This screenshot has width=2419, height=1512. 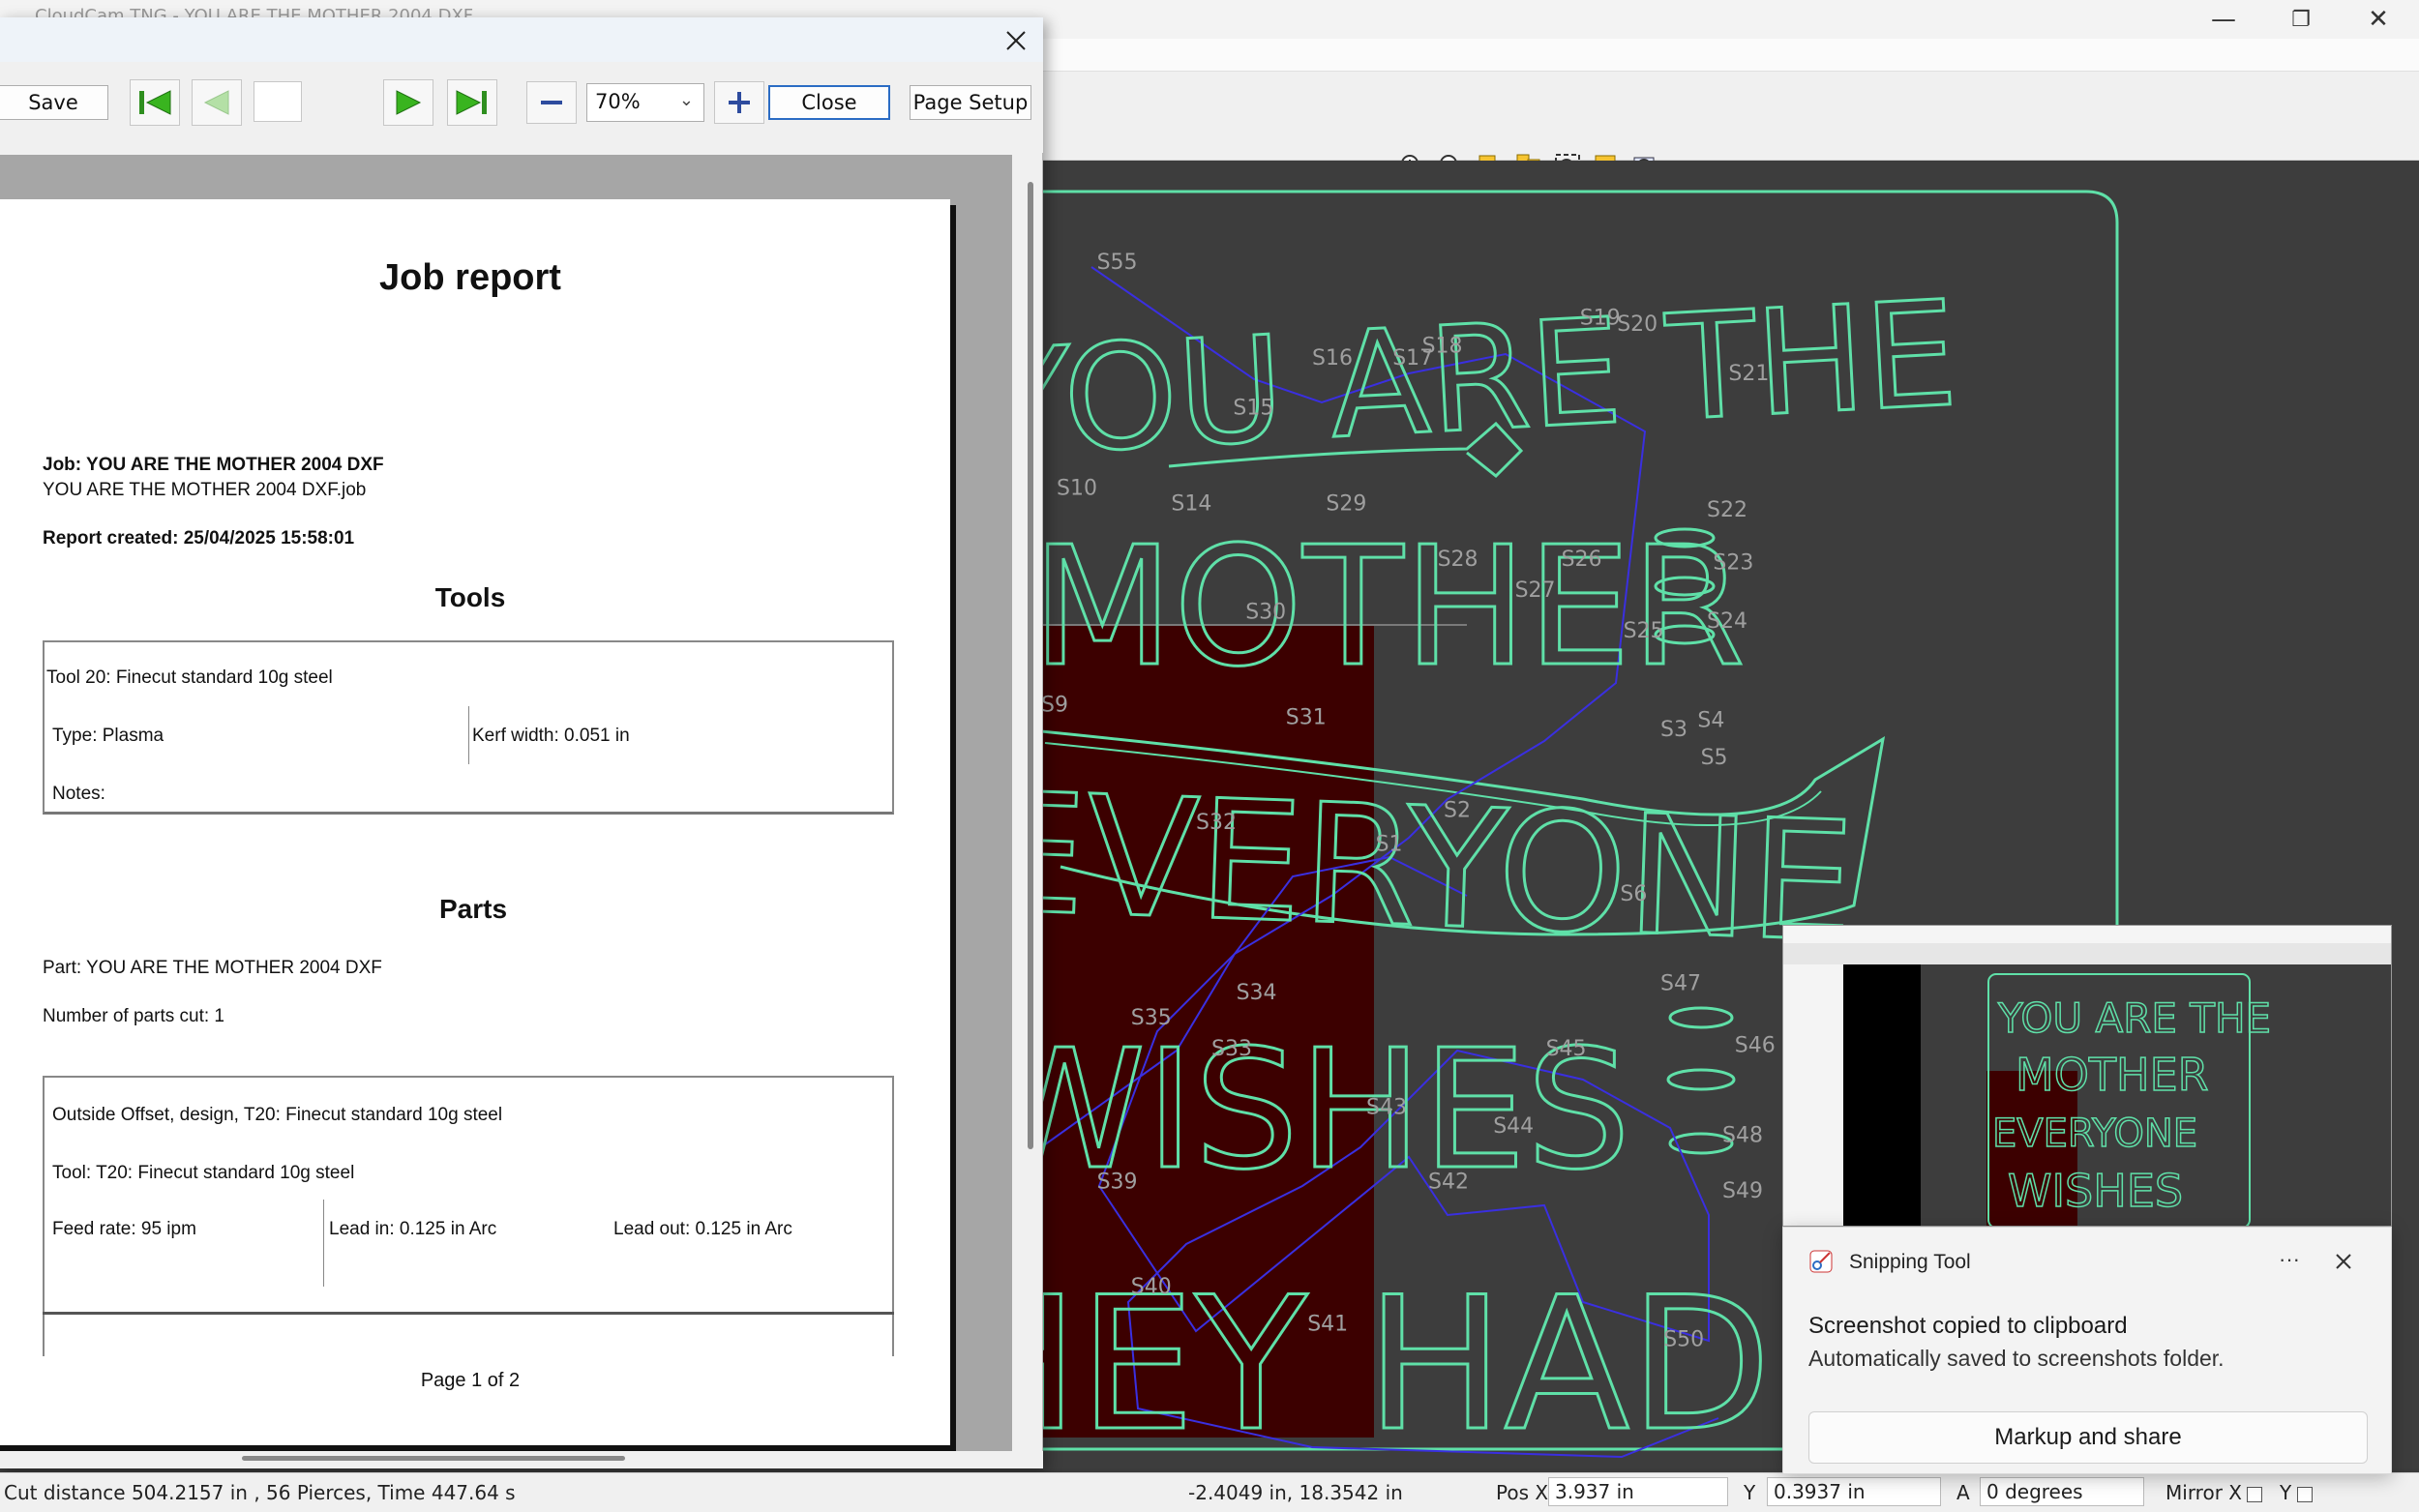 What do you see at coordinates (1449, 1182) in the screenshot?
I see `segment-label: S42` at bounding box center [1449, 1182].